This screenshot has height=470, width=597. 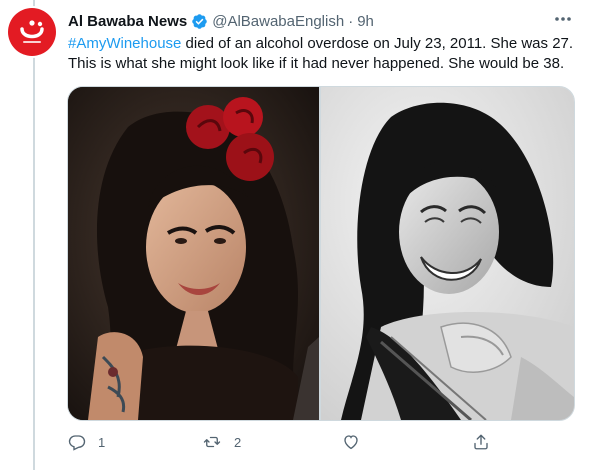 What do you see at coordinates (199, 21) in the screenshot?
I see `verified-icon` at bounding box center [199, 21].